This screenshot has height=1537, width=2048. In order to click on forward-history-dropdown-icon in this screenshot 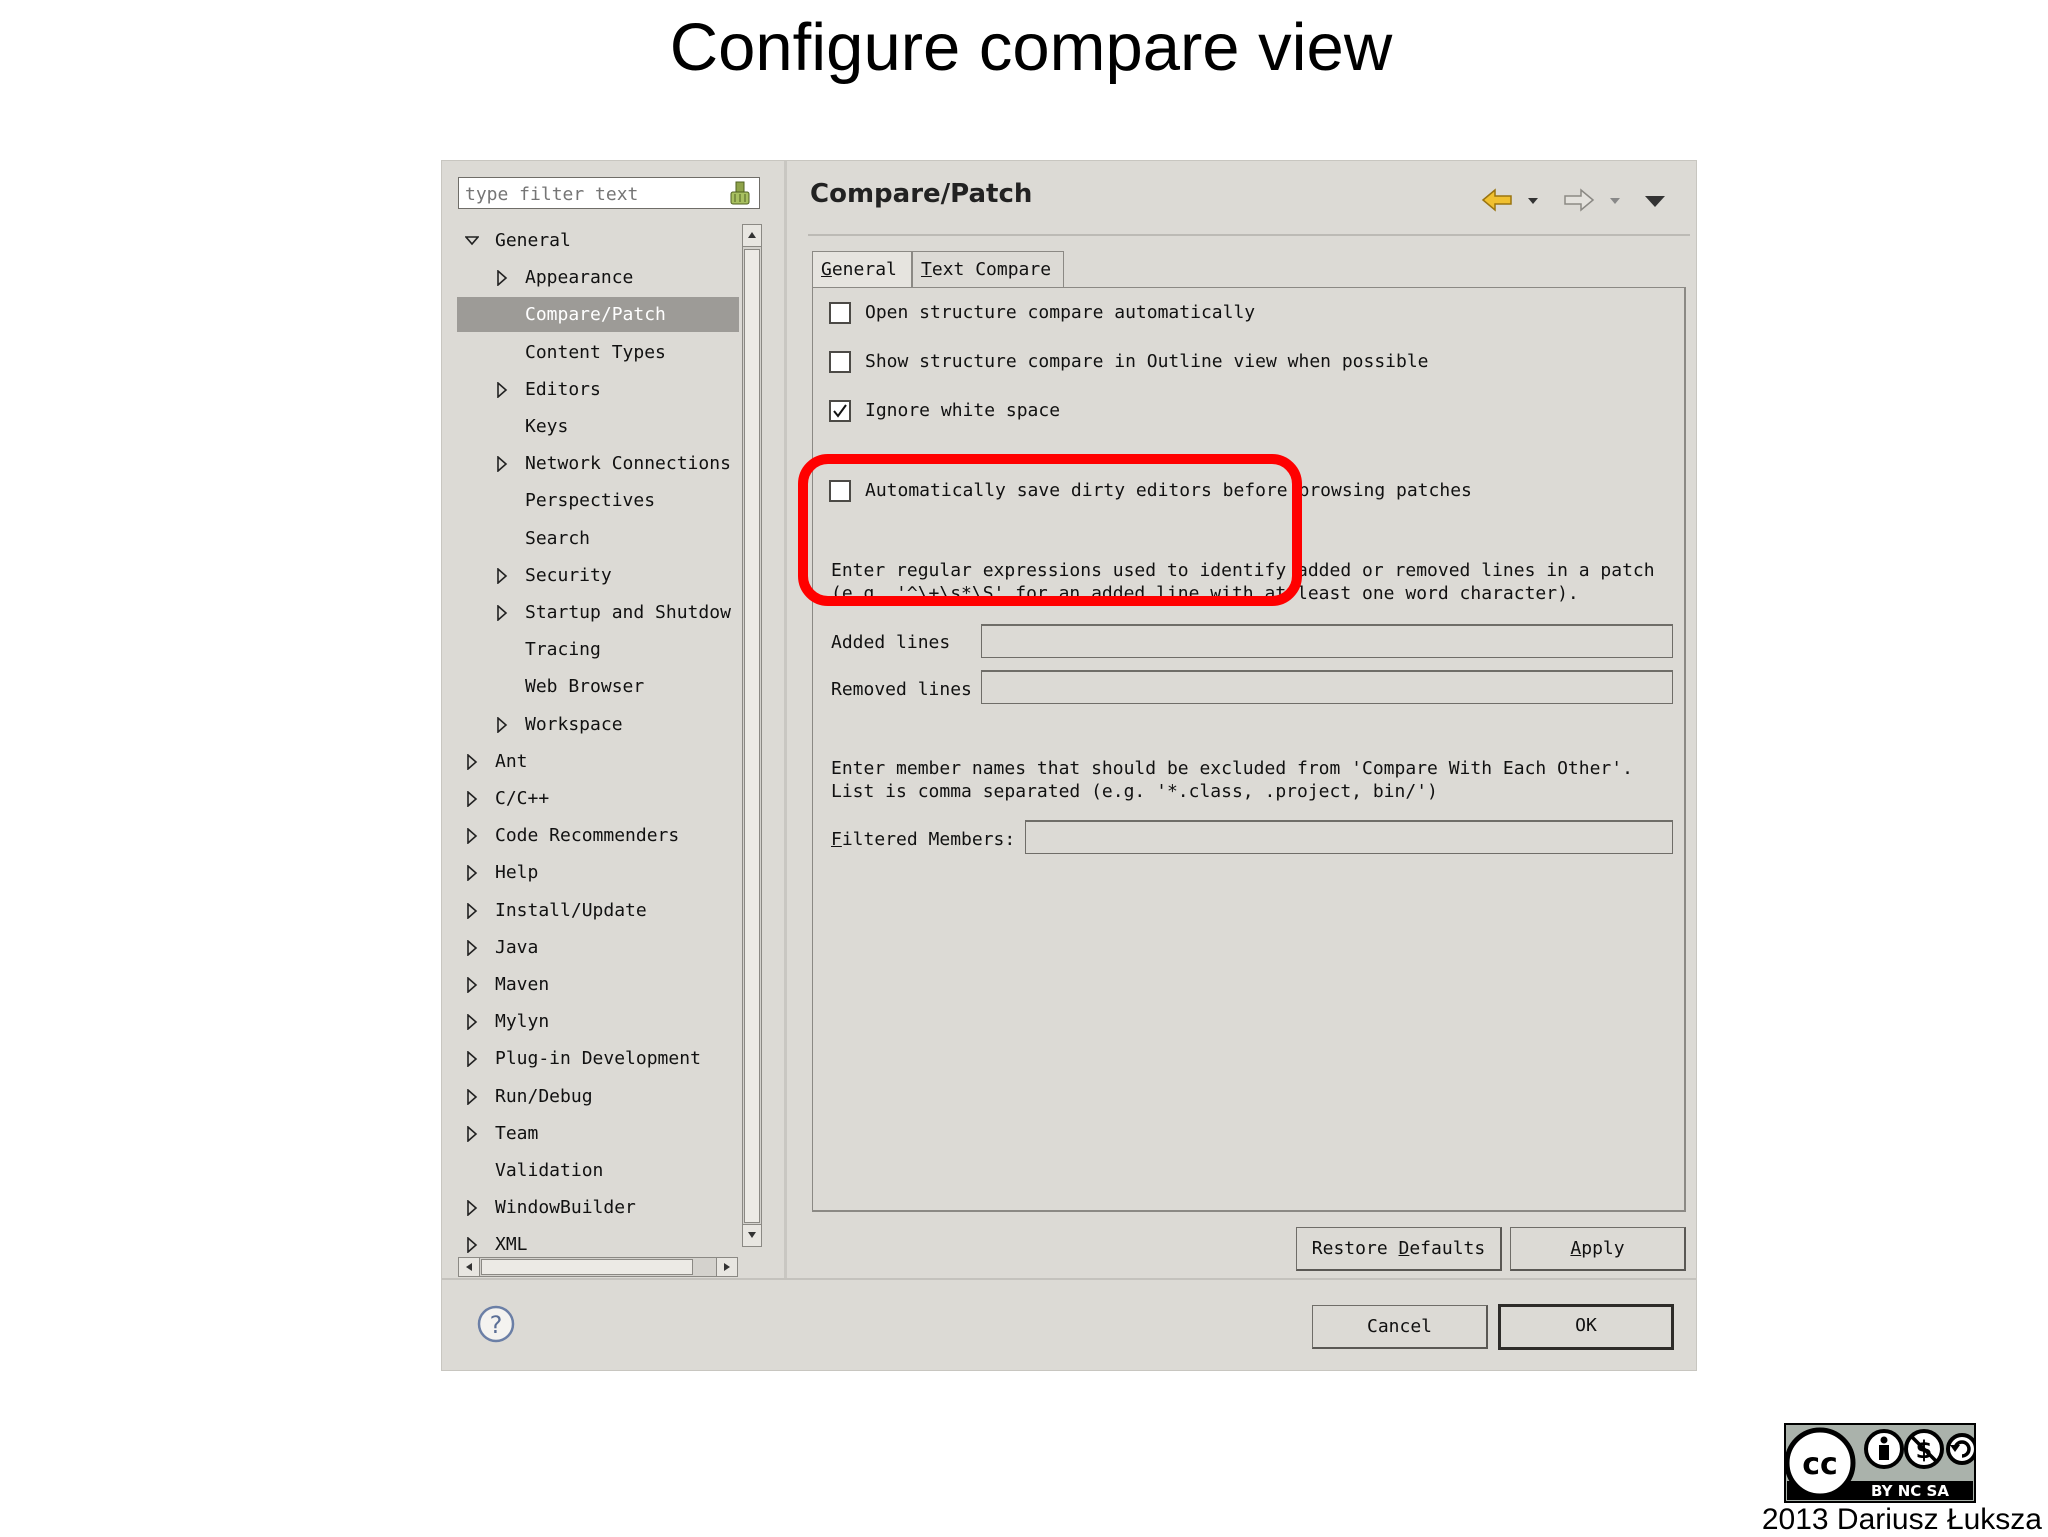, I will do `click(1615, 200)`.